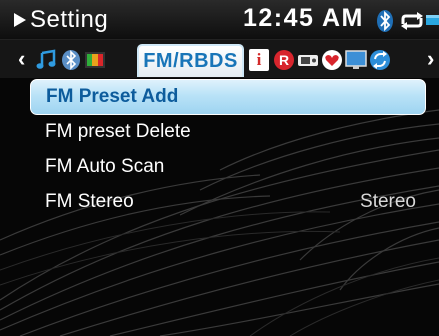  What do you see at coordinates (118, 131) in the screenshot?
I see `menu-item-label: FM preset Delete` at bounding box center [118, 131].